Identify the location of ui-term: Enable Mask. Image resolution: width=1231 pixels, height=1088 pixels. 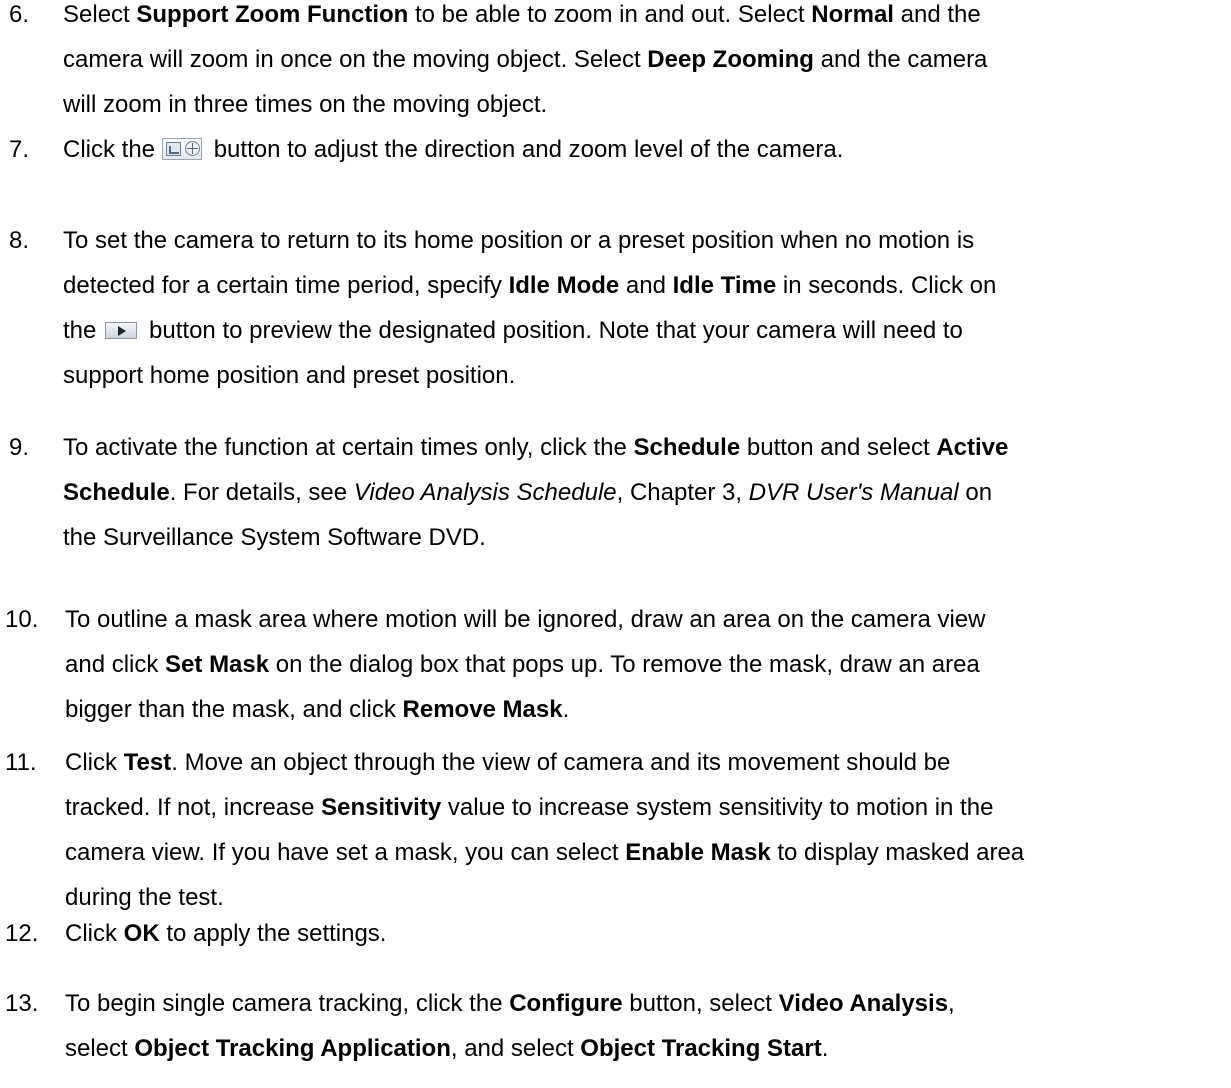
(698, 852).